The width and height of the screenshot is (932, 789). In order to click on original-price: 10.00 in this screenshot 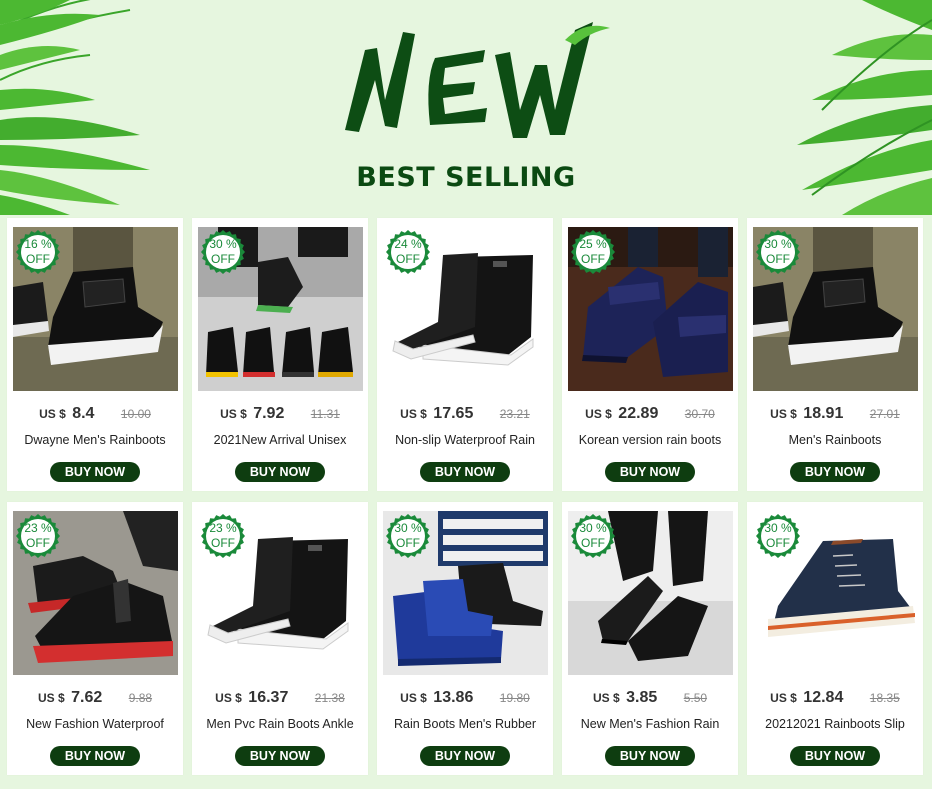, I will do `click(135, 414)`.